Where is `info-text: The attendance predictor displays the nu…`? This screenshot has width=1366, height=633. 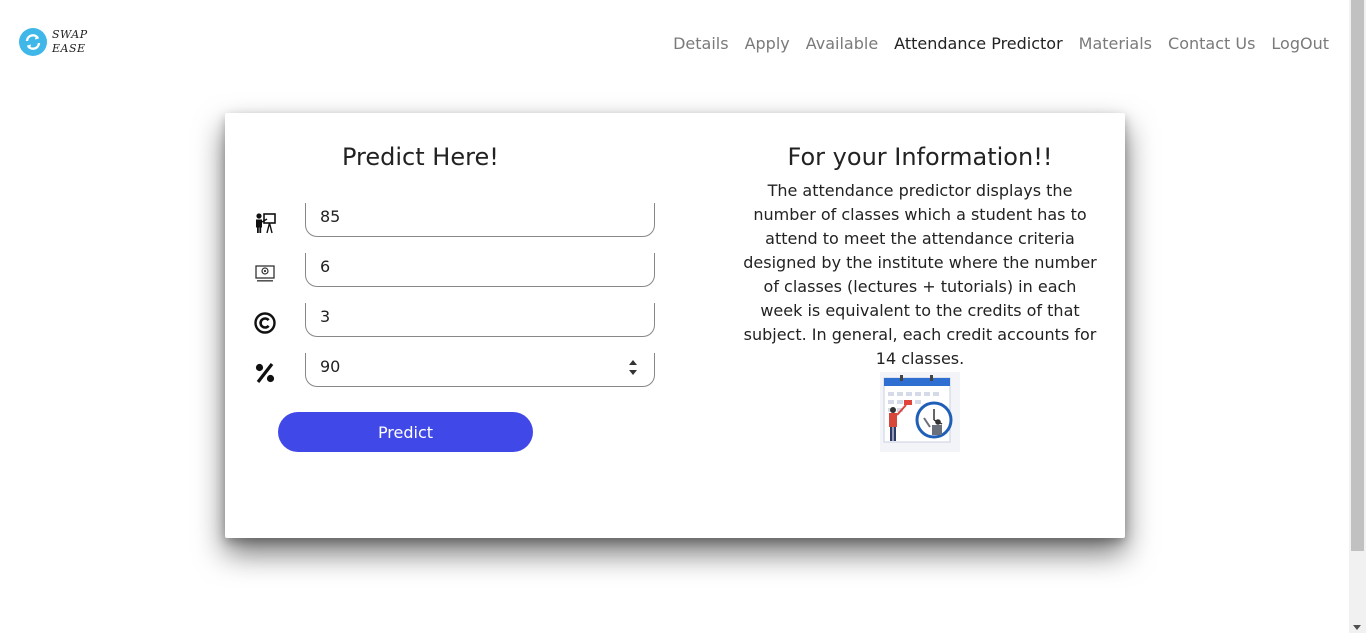 info-text: The attendance predictor displays the nu… is located at coordinates (920, 274).